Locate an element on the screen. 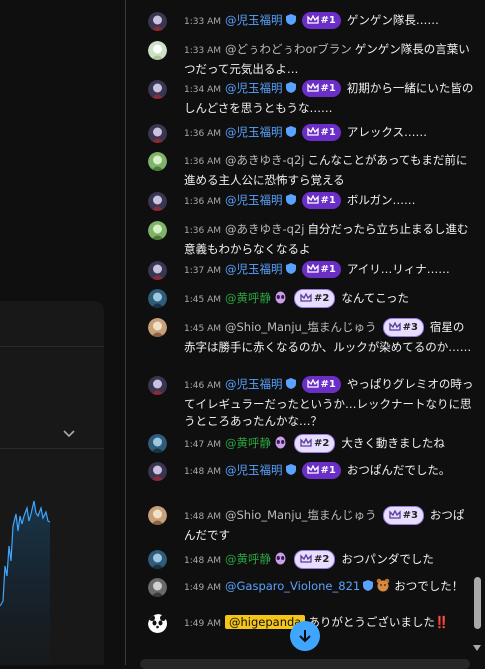  rank-badge-label: #3 is located at coordinates (410, 515).